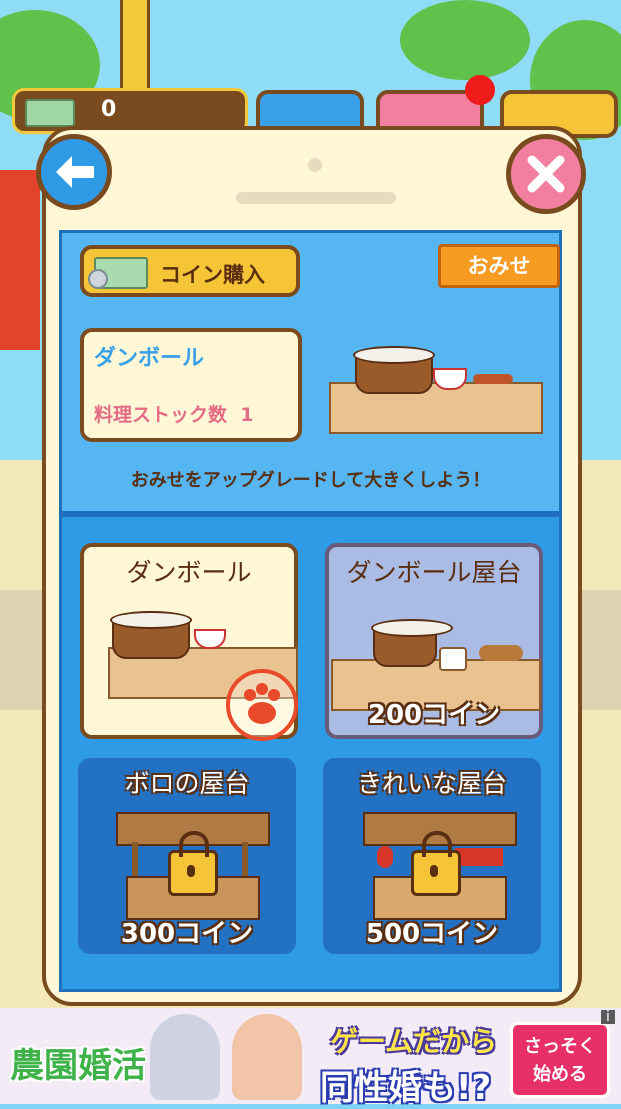  What do you see at coordinates (187, 934) in the screenshot?
I see `upgrade-price: 300コイン` at bounding box center [187, 934].